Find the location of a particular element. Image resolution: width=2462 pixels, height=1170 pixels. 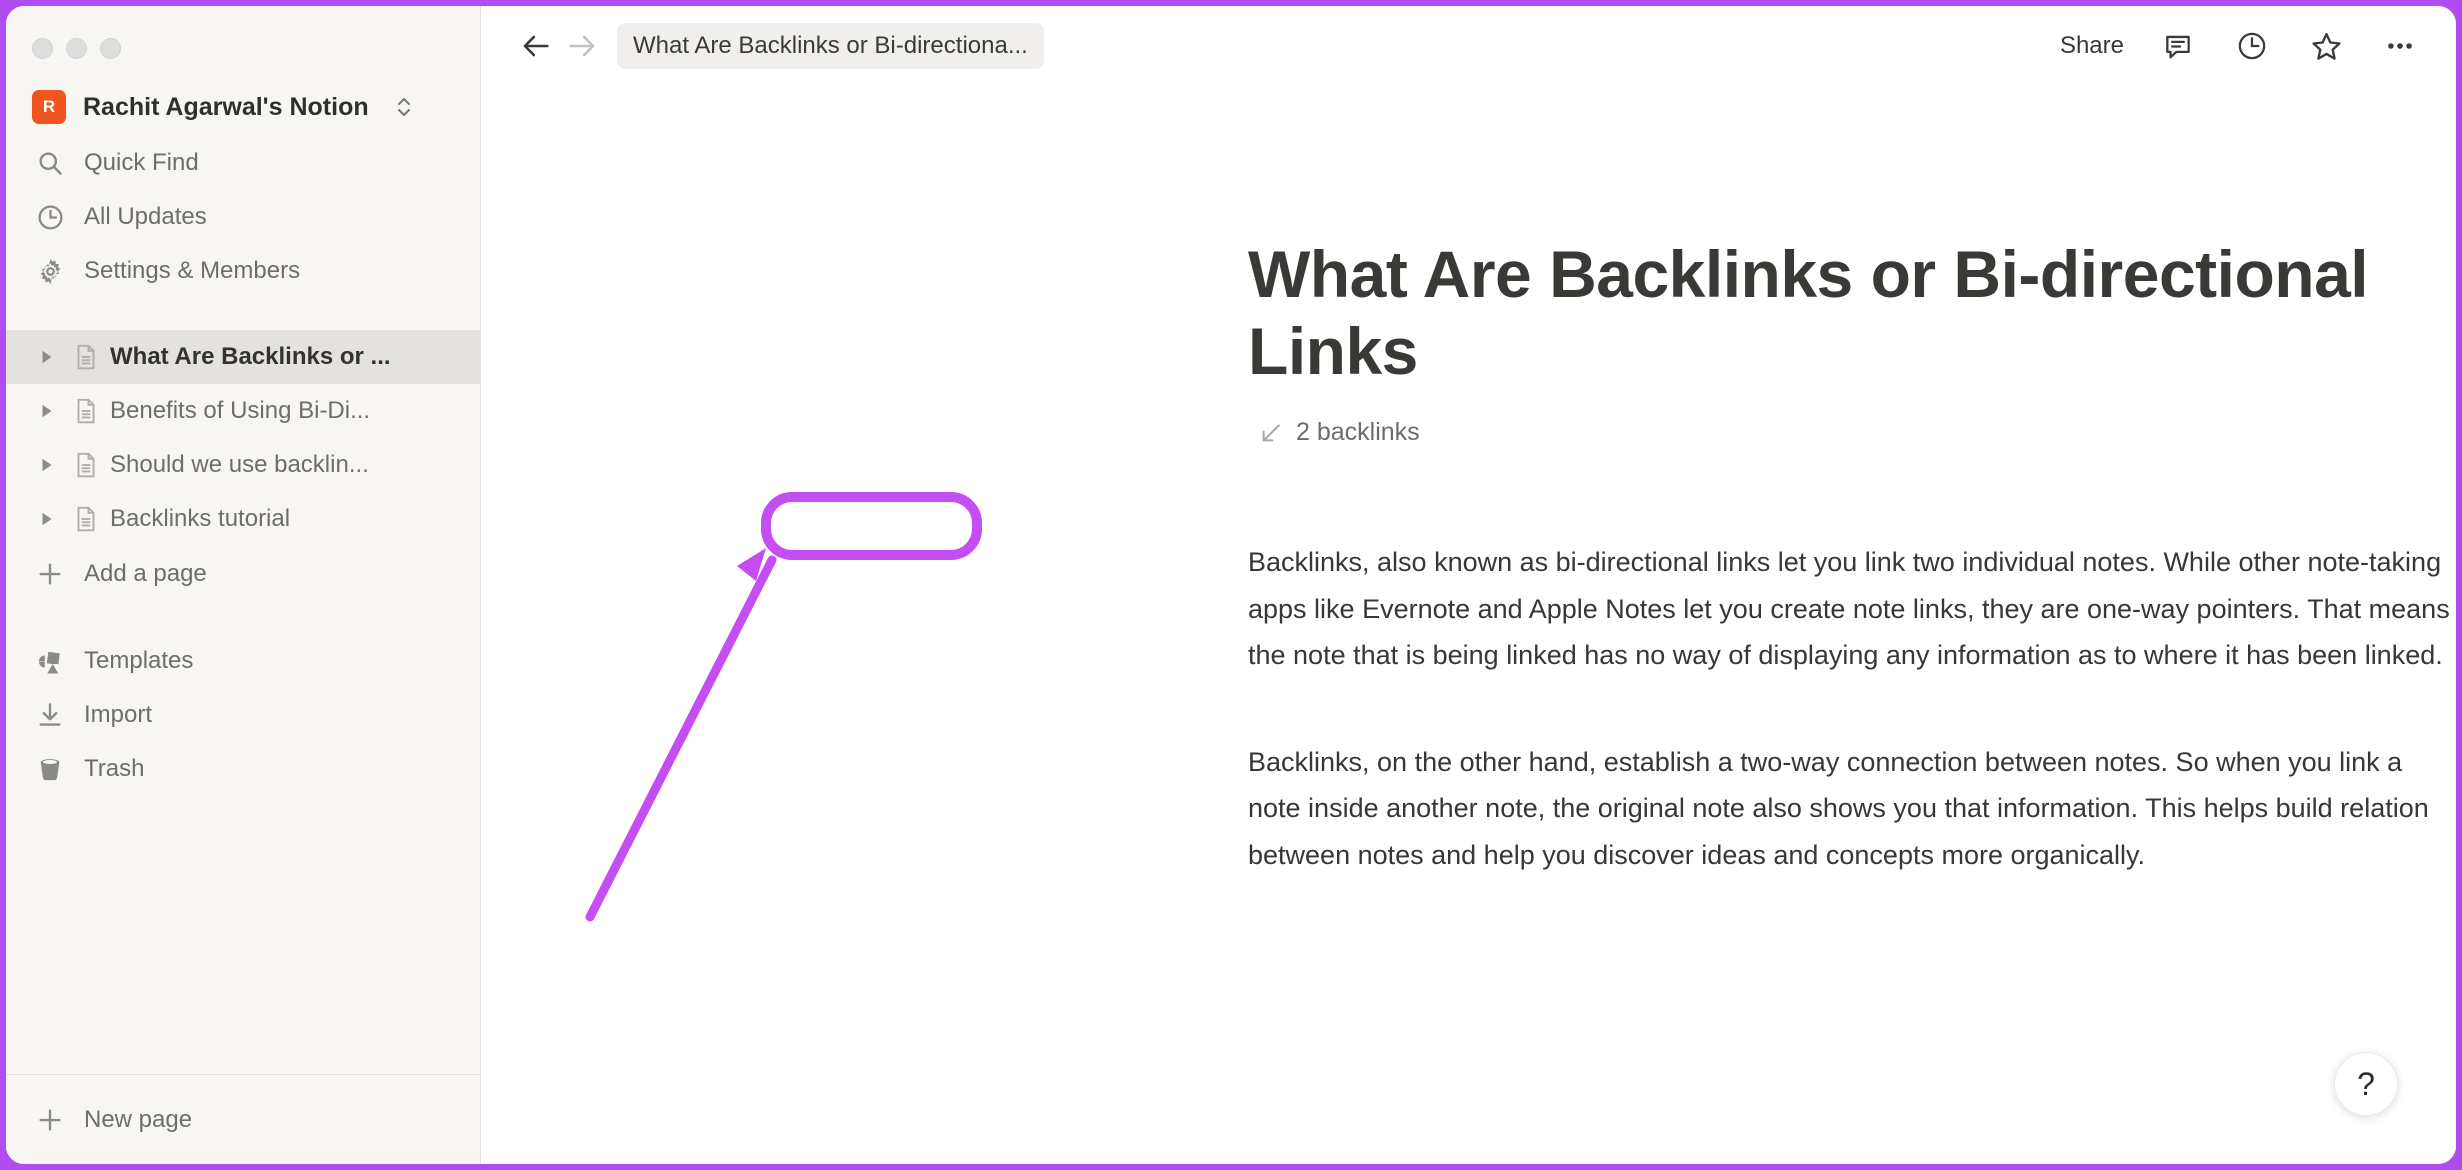

sidebar-item-settings-members: Settings & Members is located at coordinates (243, 271).